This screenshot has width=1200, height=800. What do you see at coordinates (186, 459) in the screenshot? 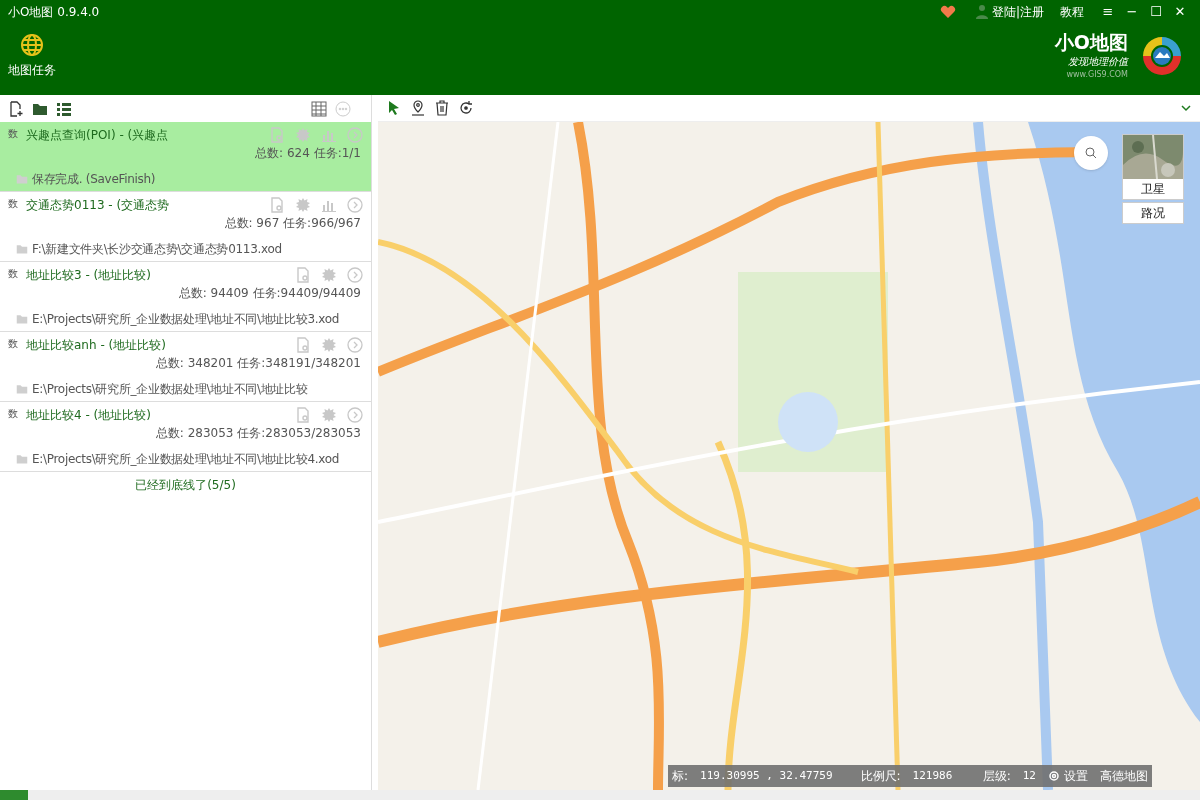
I see `task-path: E:\Projects\研究所_企业数据处理\地址不同\地址比较4.xod` at bounding box center [186, 459].